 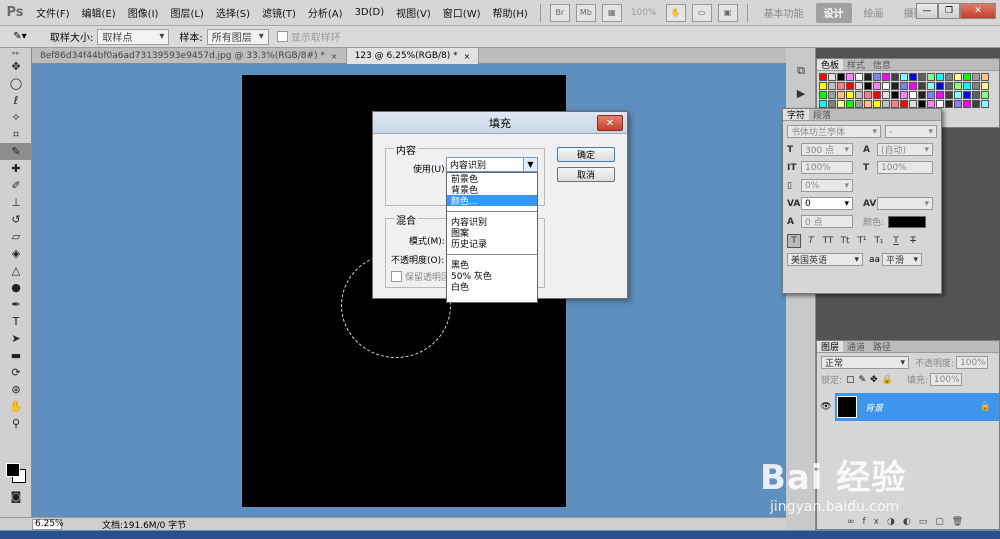 I want to click on horizontal-scale-input: 100%, so click(x=905, y=167).